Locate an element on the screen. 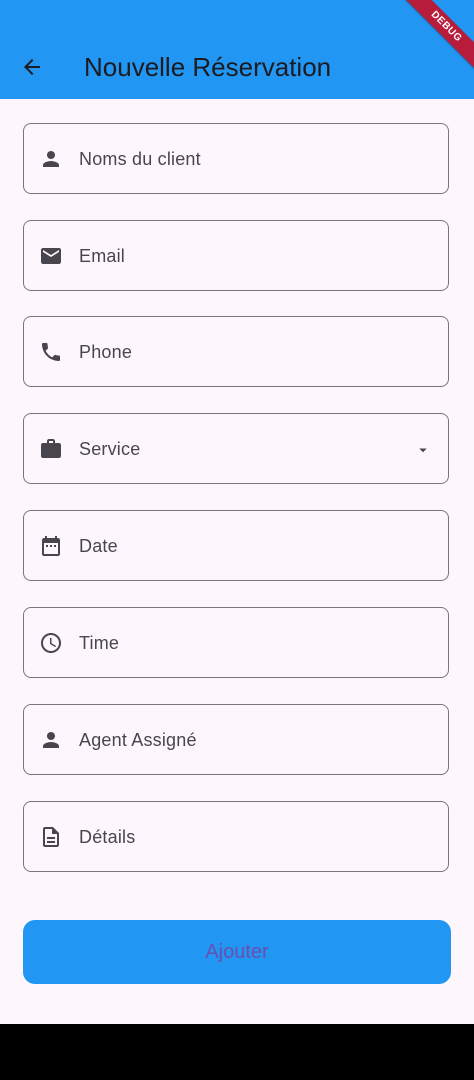 The width and height of the screenshot is (474, 1080). debug-banner-container: DEBUG is located at coordinates (434, 40).